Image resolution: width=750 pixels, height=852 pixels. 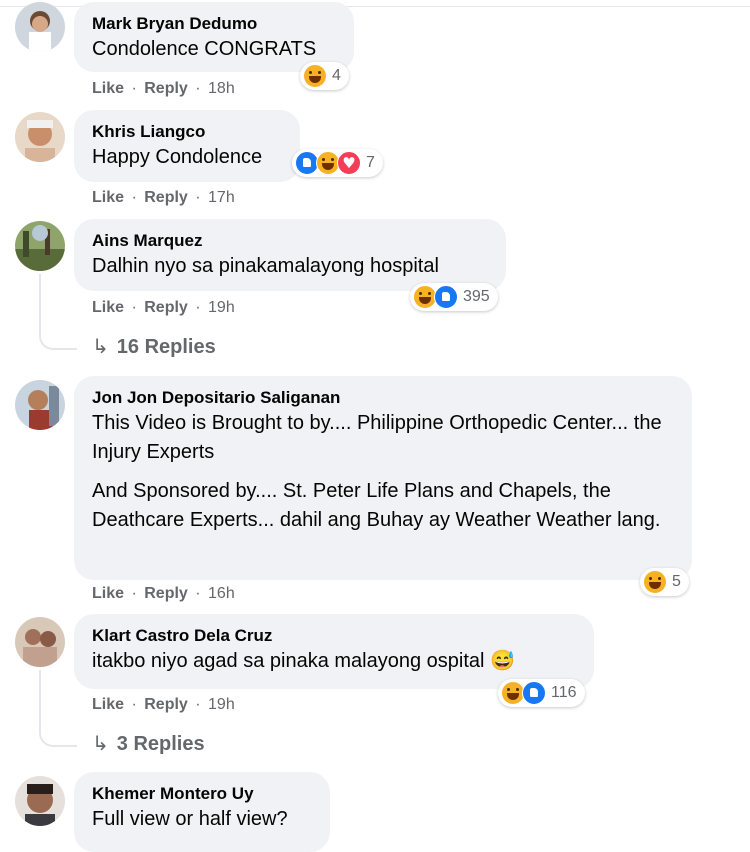 I want to click on comment-actions: Like · Reply · 17h, so click(x=163, y=197).